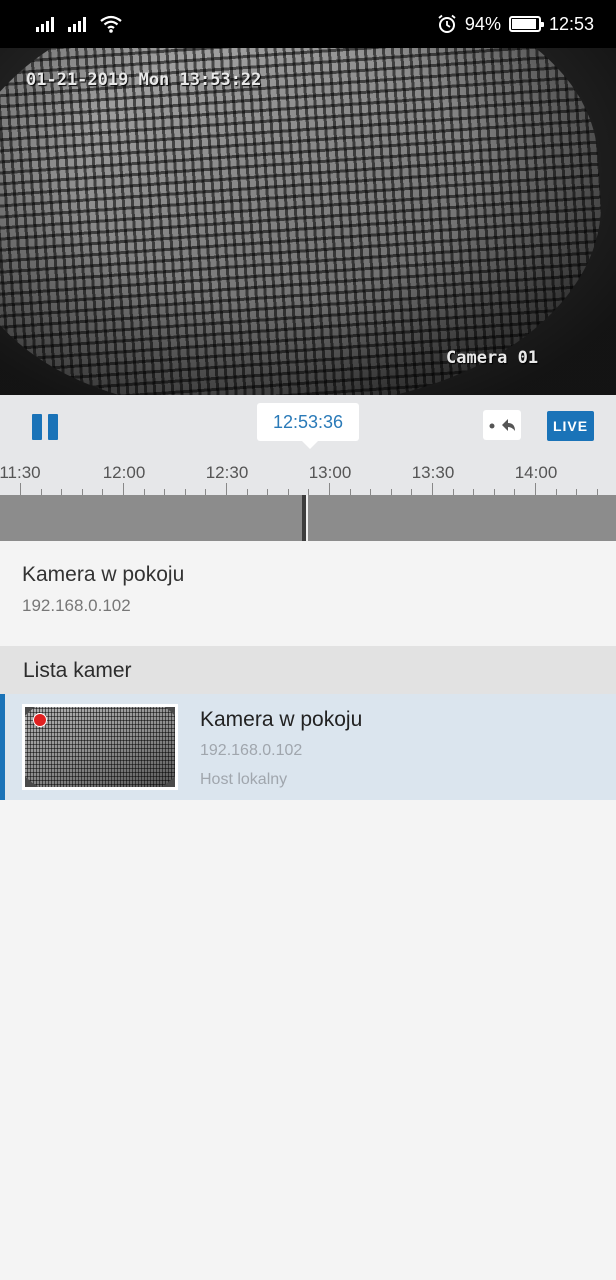 This screenshot has width=616, height=1280. I want to click on osd-camera-name: Camera 01, so click(492, 358).